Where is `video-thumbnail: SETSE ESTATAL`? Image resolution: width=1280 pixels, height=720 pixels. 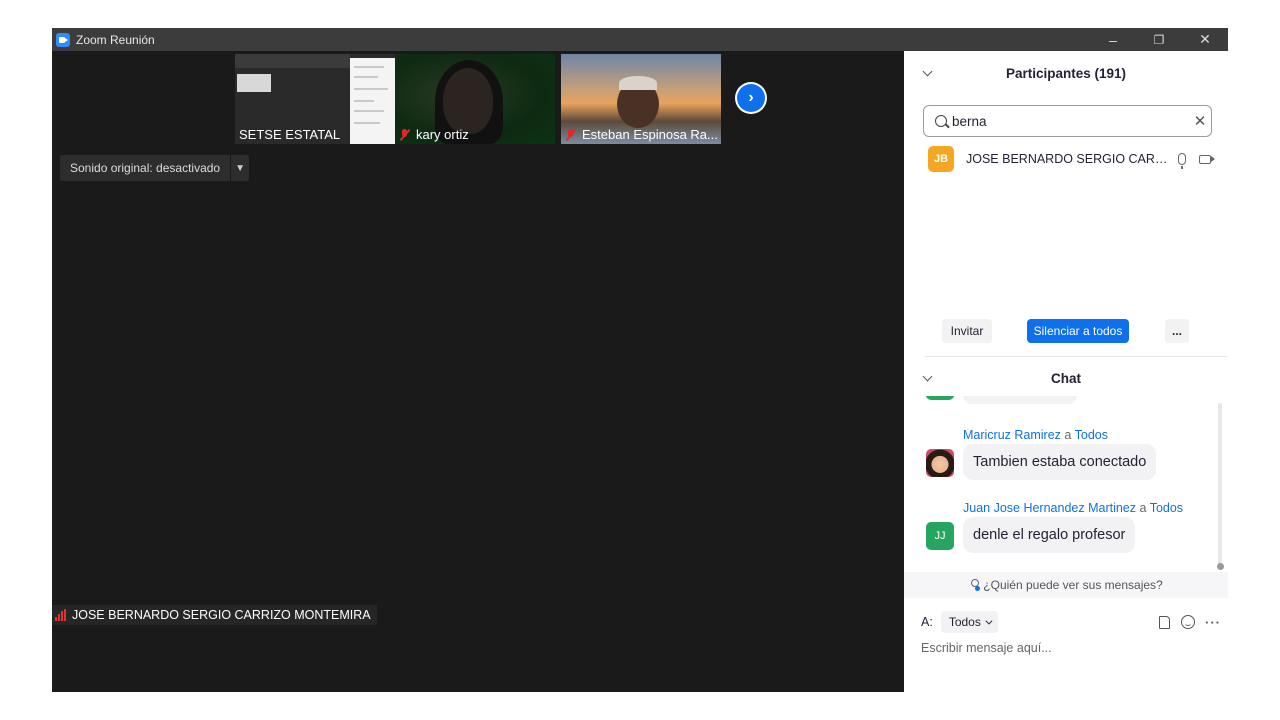
video-thumbnail: SETSE ESTATAL is located at coordinates (315, 99).